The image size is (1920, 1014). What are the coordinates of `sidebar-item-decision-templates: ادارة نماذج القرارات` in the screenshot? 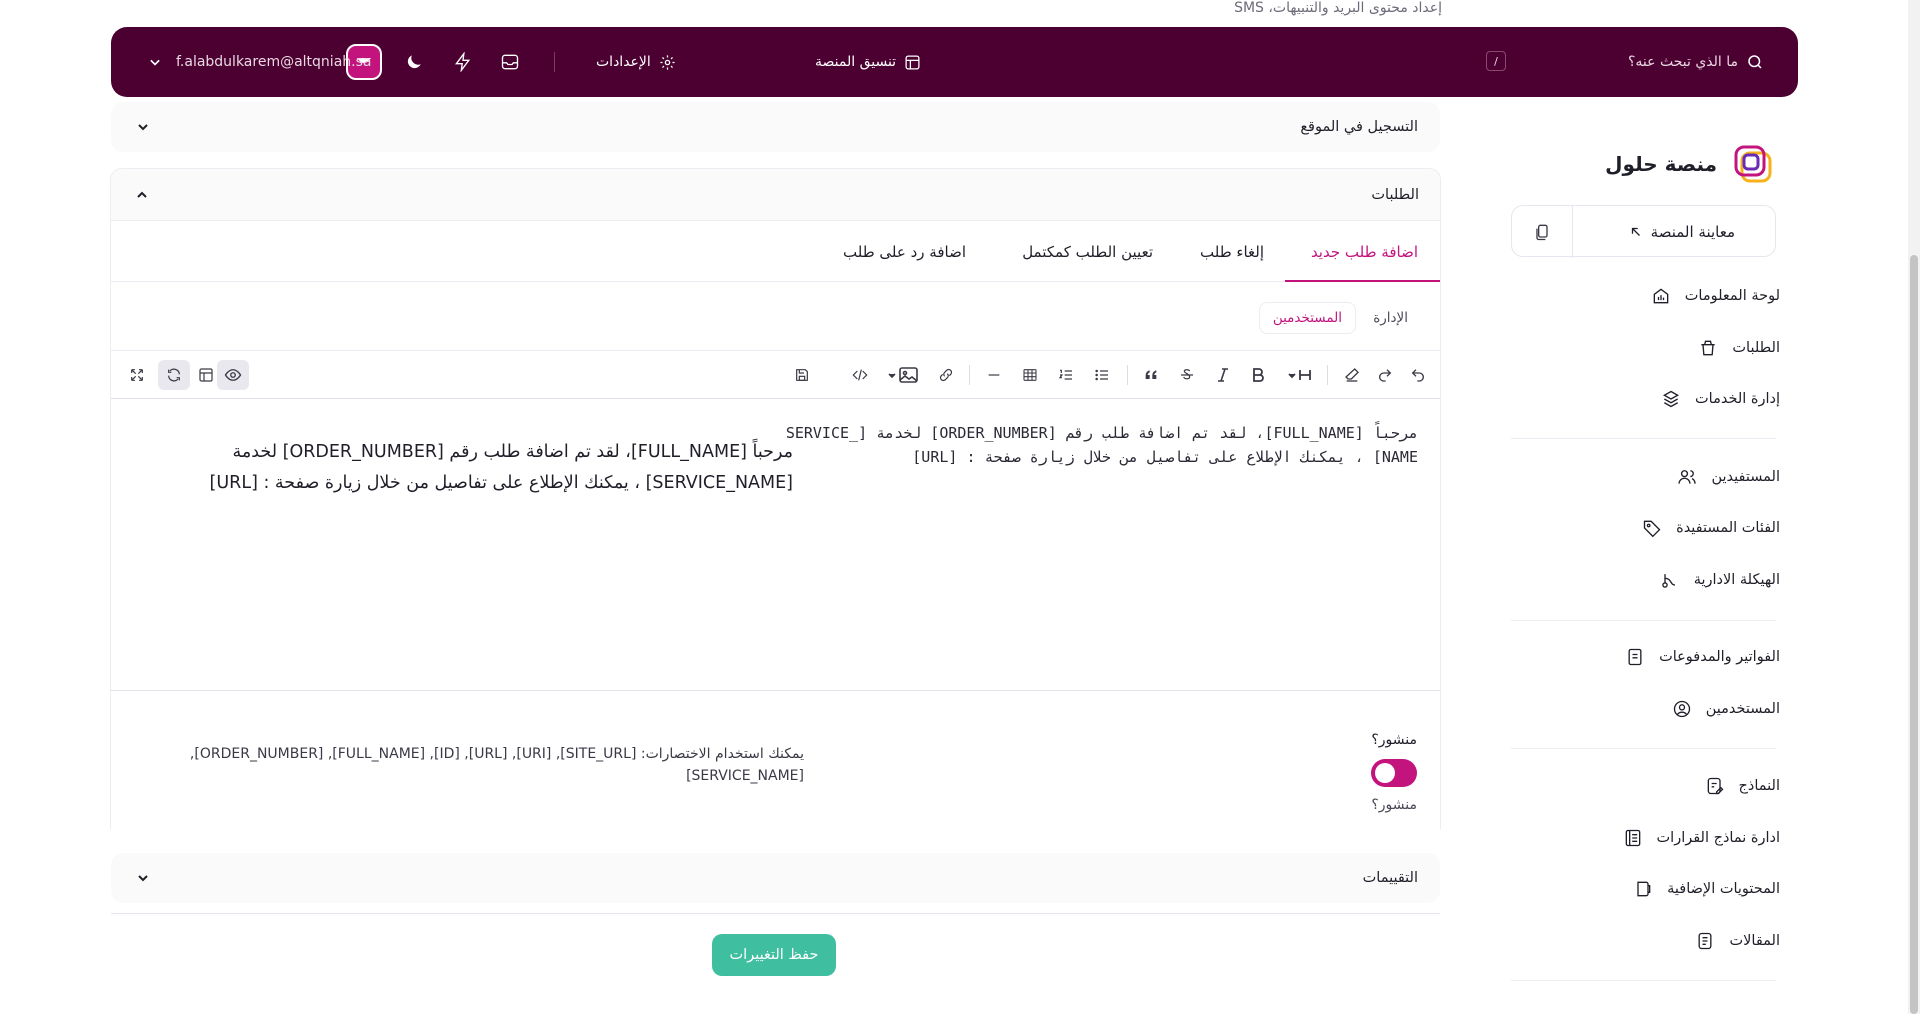 It's located at (1701, 838).